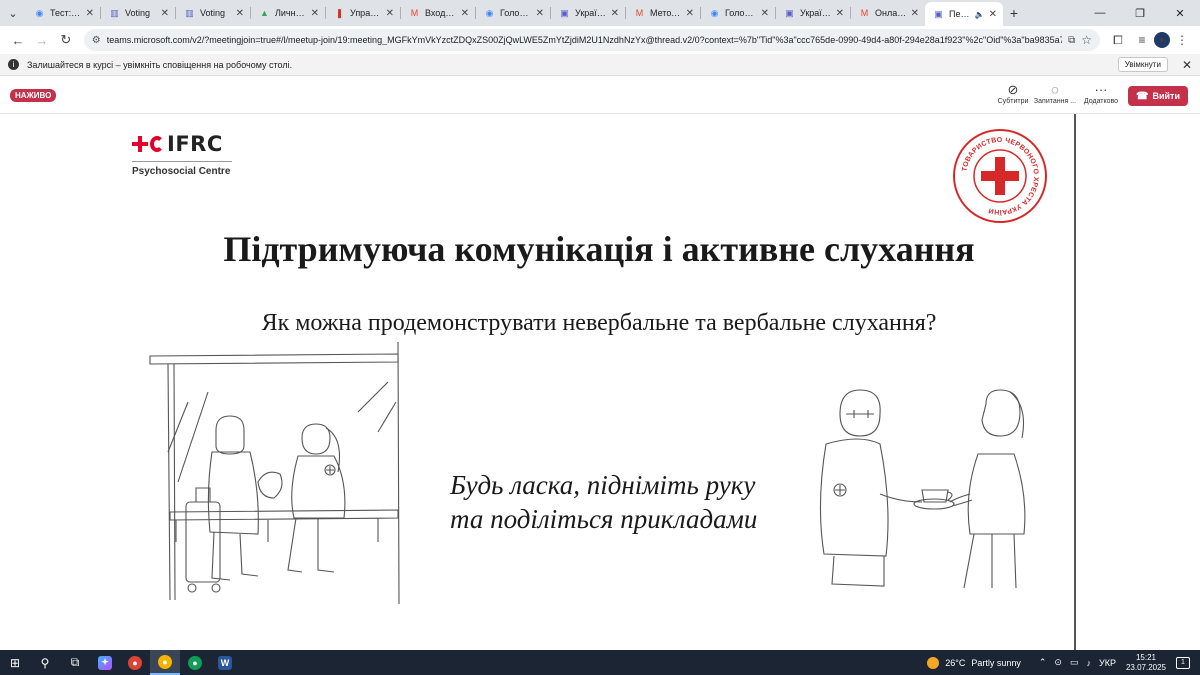  What do you see at coordinates (39, 12) in the screenshot?
I see `circle-icon: ◉` at bounding box center [39, 12].